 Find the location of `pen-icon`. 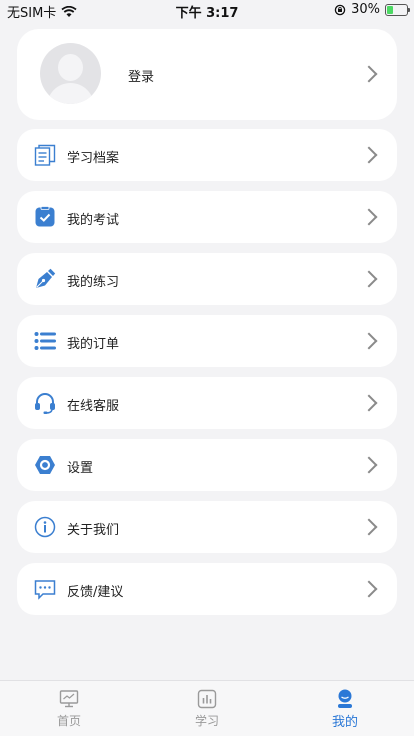

pen-icon is located at coordinates (46, 278).